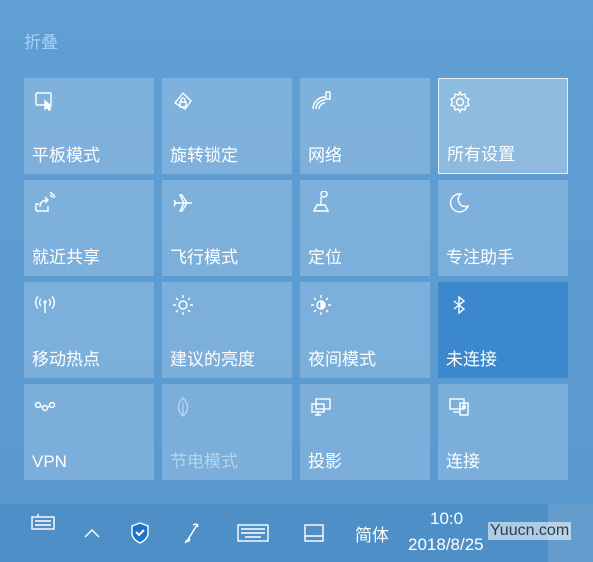 The height and width of the screenshot is (562, 593). Describe the element at coordinates (503, 432) in the screenshot. I see `tile-connect: 连接` at that location.